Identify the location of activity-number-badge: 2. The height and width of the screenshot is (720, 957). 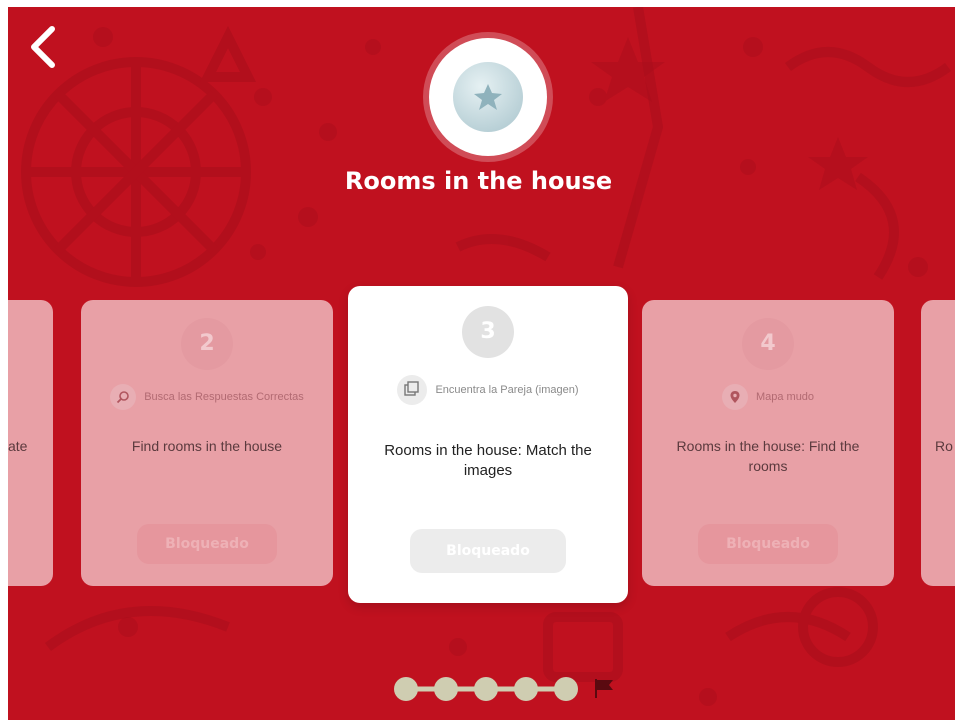
(207, 344).